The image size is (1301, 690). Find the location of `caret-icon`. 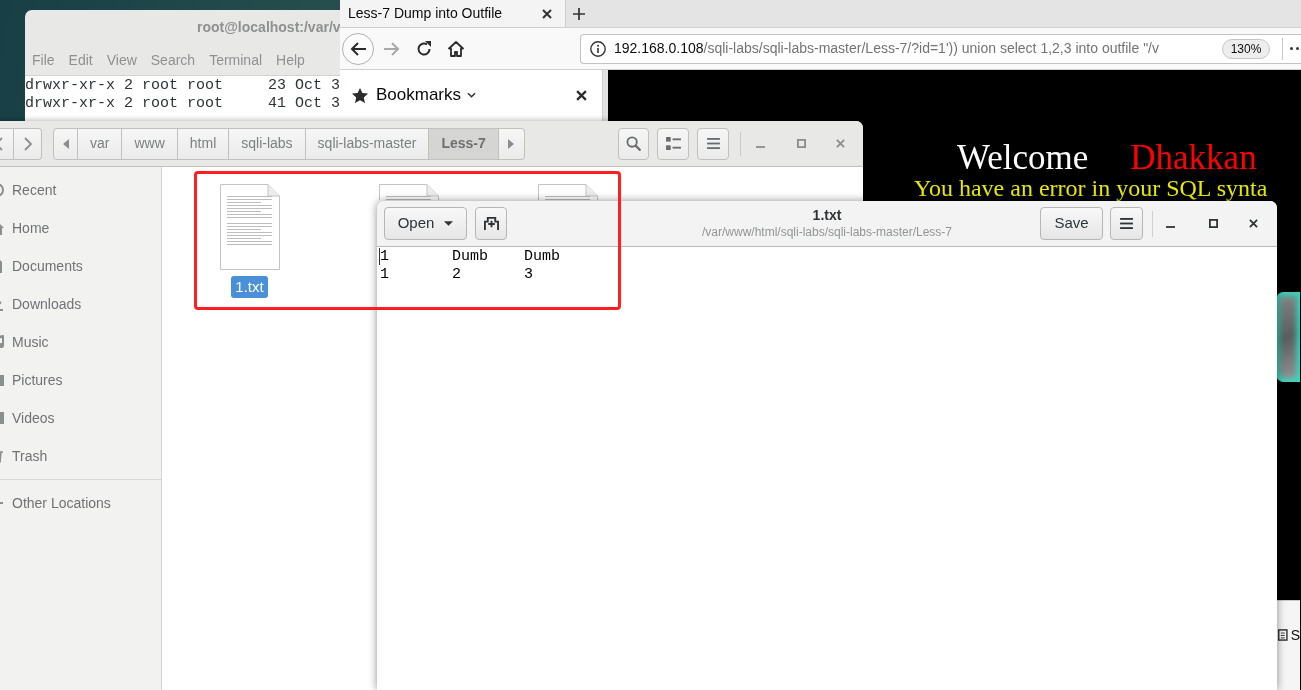

caret-icon is located at coordinates (449, 223).